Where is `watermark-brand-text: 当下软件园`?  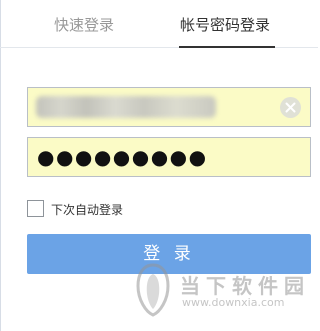
watermark-brand-text: 当下软件园 is located at coordinates (245, 286).